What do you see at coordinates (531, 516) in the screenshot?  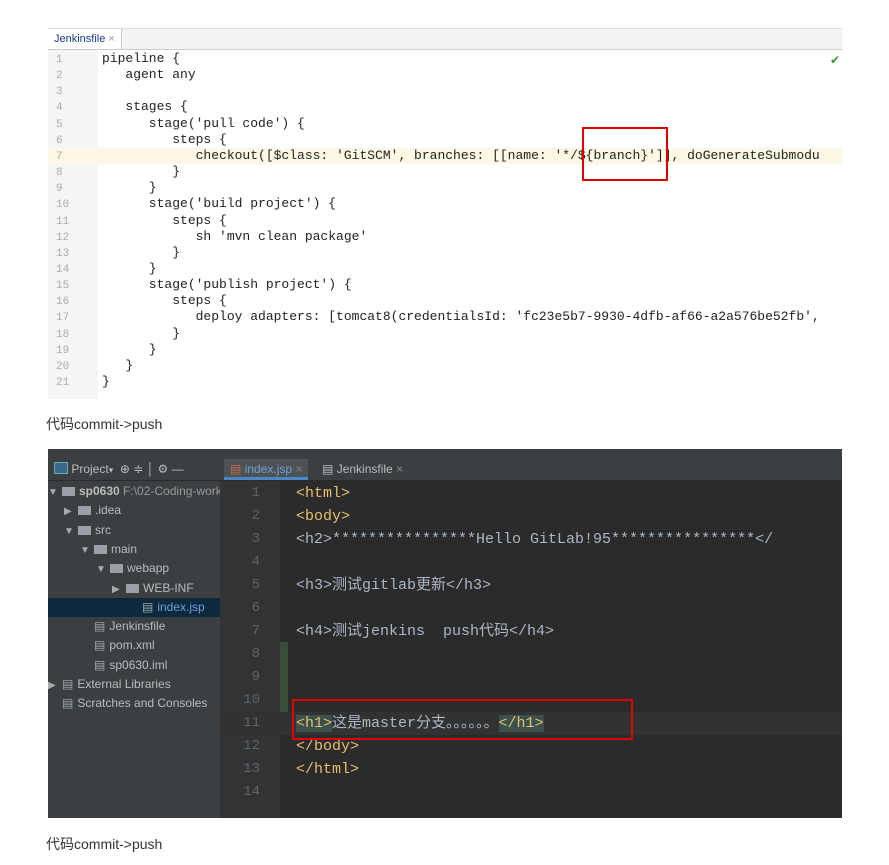 I see `code-line: 2 <body>` at bounding box center [531, 516].